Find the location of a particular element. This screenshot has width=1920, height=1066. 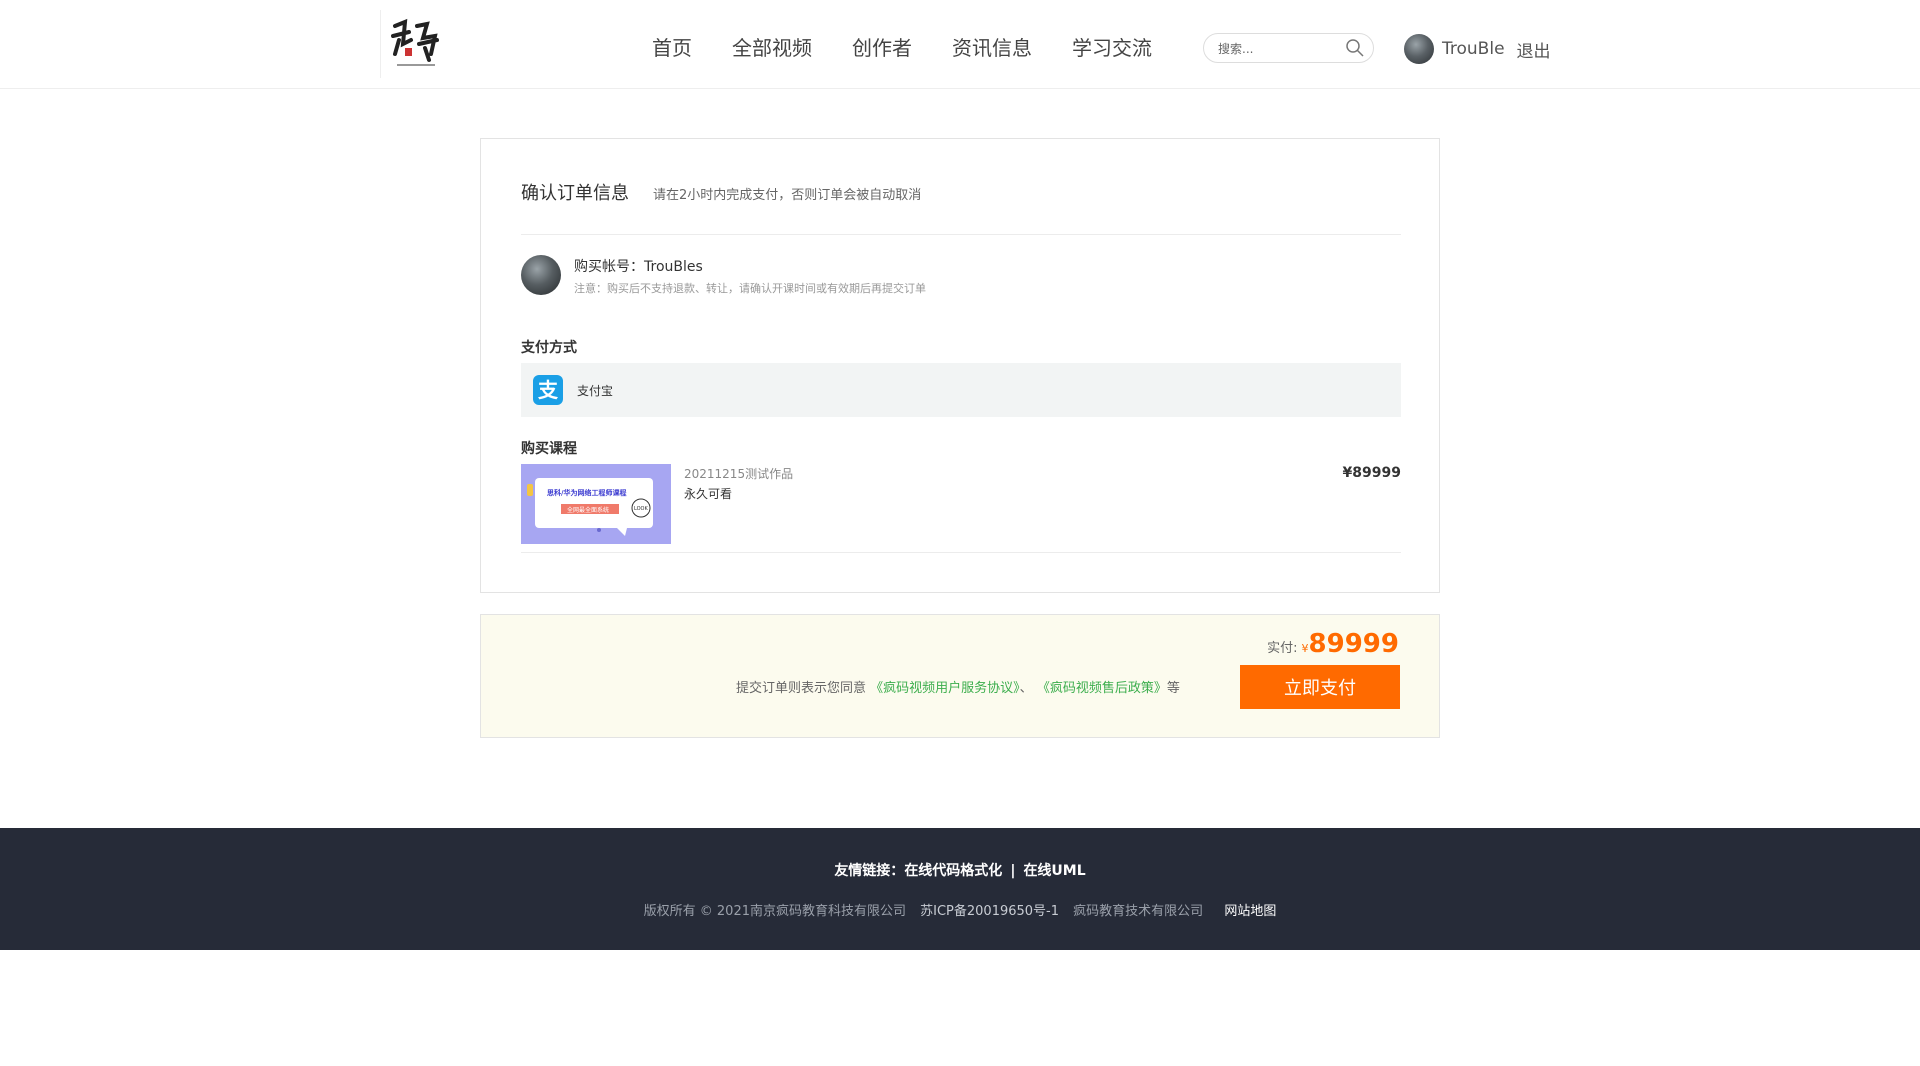

account-label: 购买帐号： is located at coordinates (609, 267).